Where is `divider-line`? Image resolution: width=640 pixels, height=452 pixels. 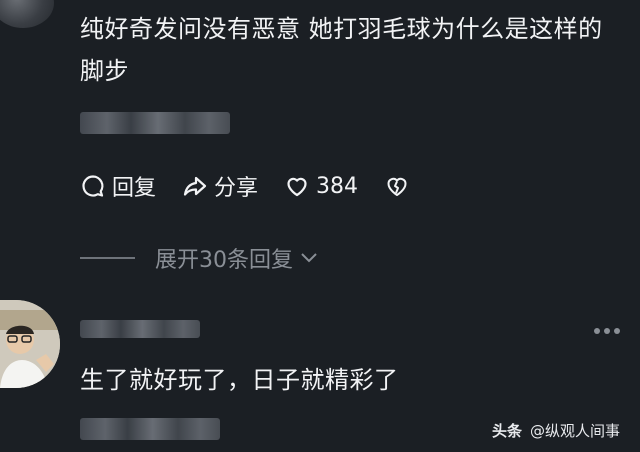
divider-line is located at coordinates (107, 258).